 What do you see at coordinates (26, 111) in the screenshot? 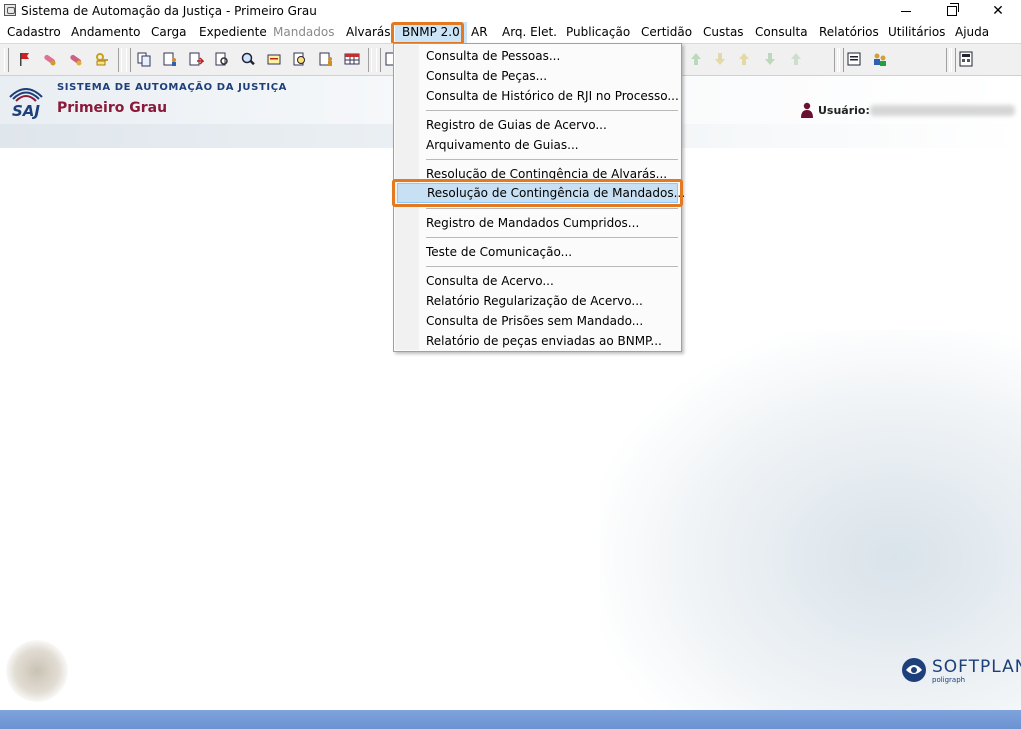
I see `saj-text: SAJ` at bounding box center [26, 111].